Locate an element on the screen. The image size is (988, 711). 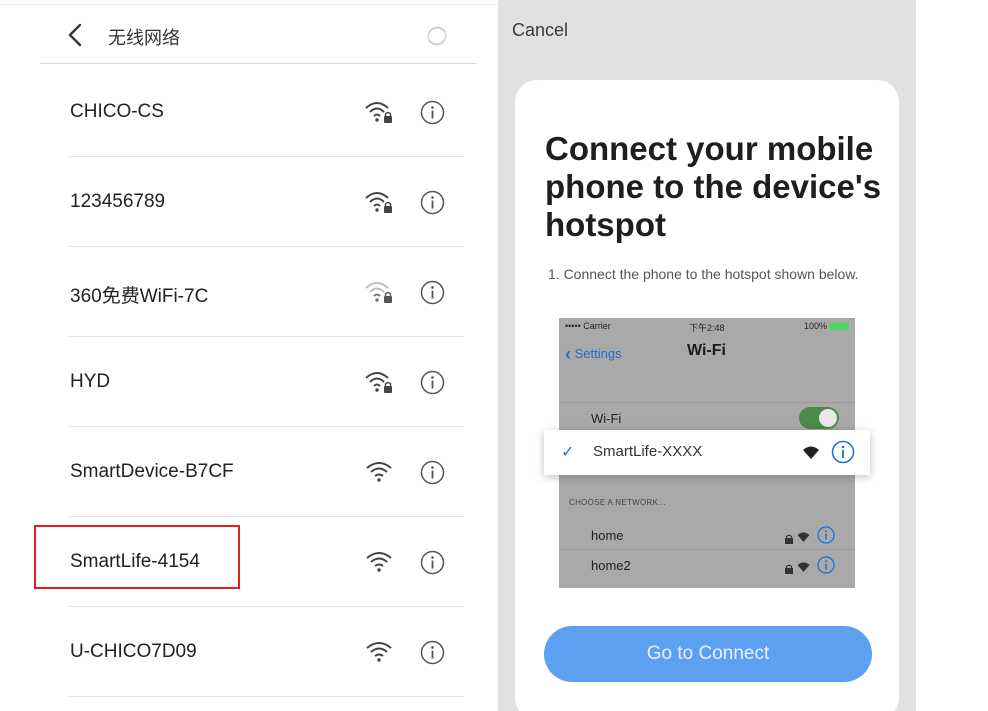
refresh-button is located at coordinates (437, 36).